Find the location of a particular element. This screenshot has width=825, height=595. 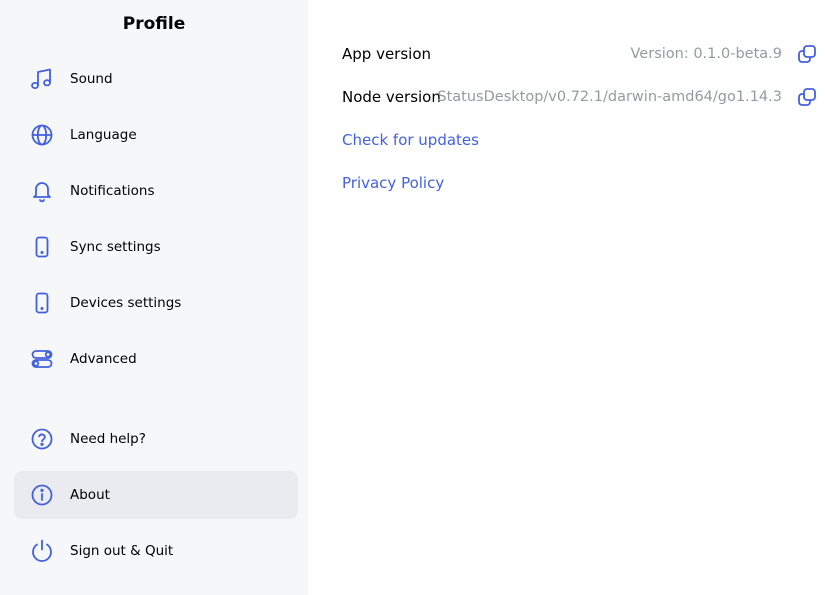

sidebar-item-label: Notifications is located at coordinates (112, 191).